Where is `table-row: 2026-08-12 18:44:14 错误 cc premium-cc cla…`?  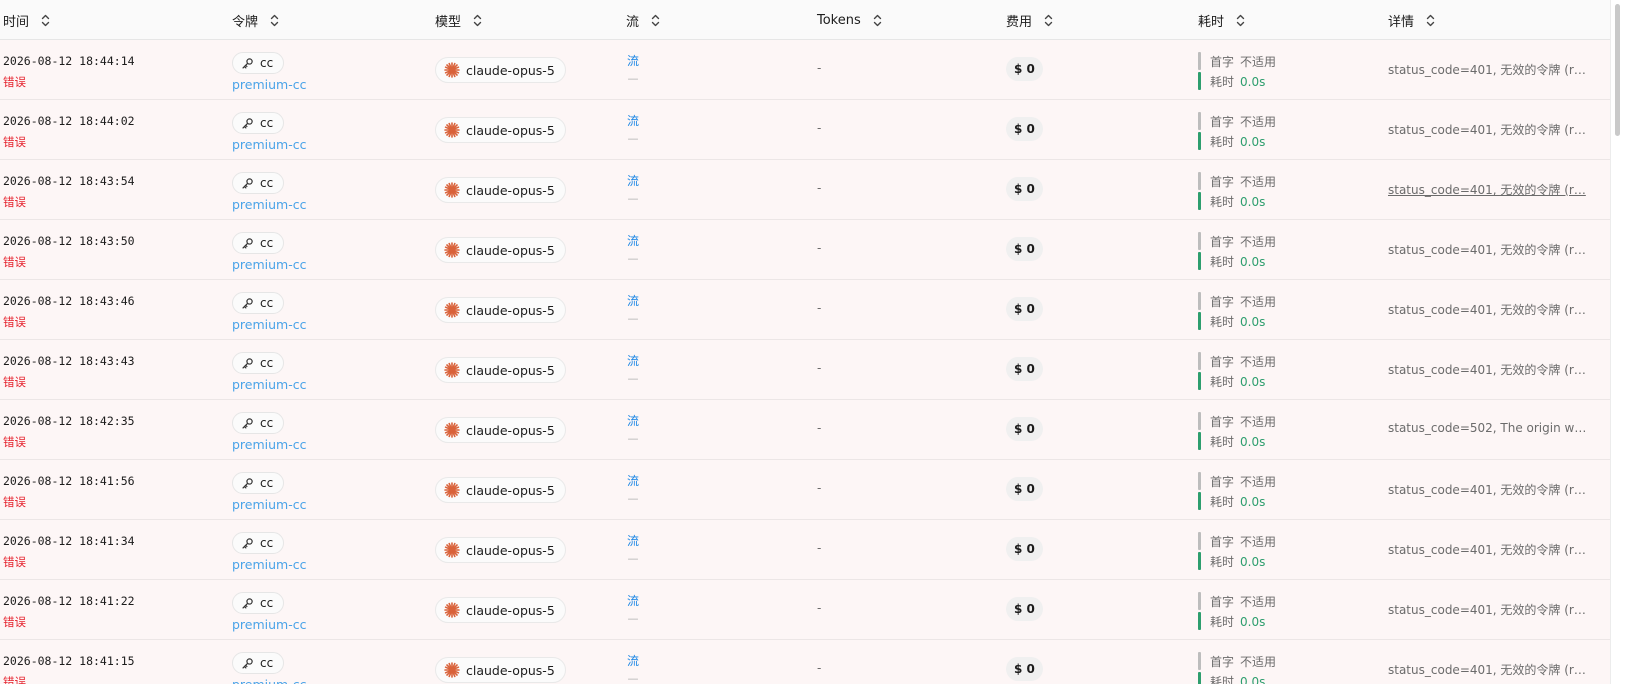 table-row: 2026-08-12 18:44:14 错误 cc premium-cc cla… is located at coordinates (805, 70).